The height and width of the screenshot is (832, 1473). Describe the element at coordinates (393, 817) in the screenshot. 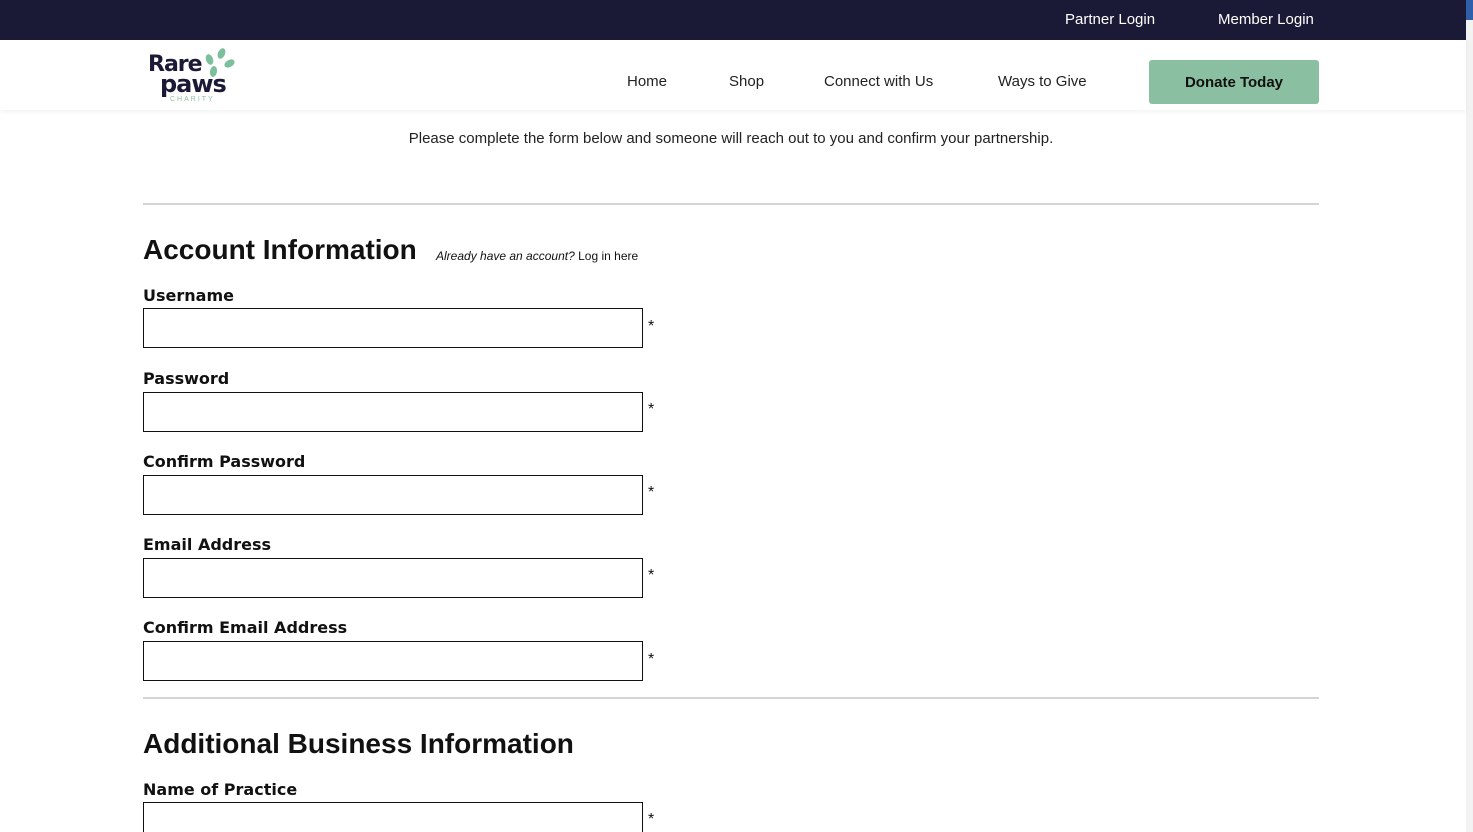

I see `name-of-practice-input` at that location.